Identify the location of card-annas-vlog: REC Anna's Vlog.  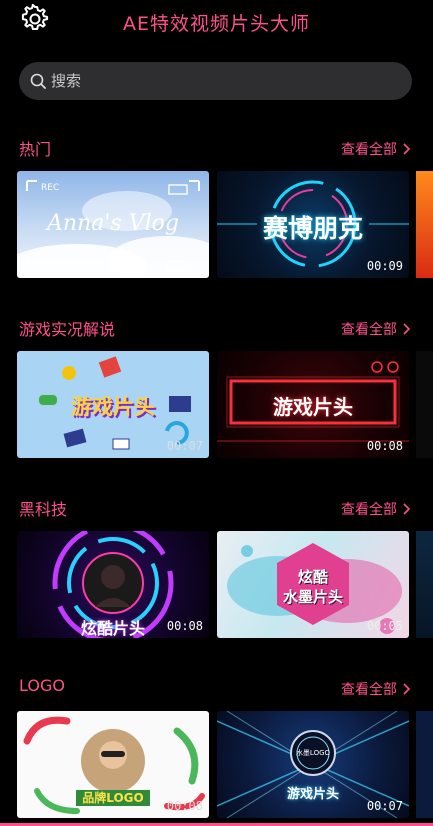
(113, 224).